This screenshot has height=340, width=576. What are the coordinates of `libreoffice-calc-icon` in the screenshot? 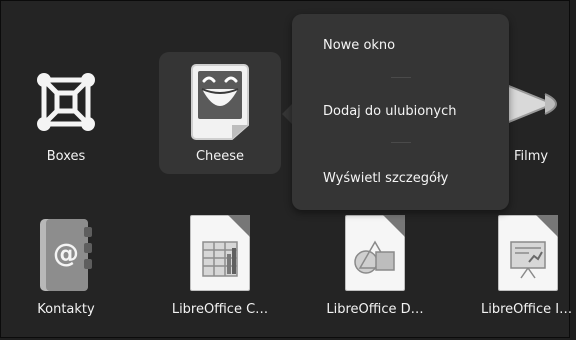 It's located at (220, 253).